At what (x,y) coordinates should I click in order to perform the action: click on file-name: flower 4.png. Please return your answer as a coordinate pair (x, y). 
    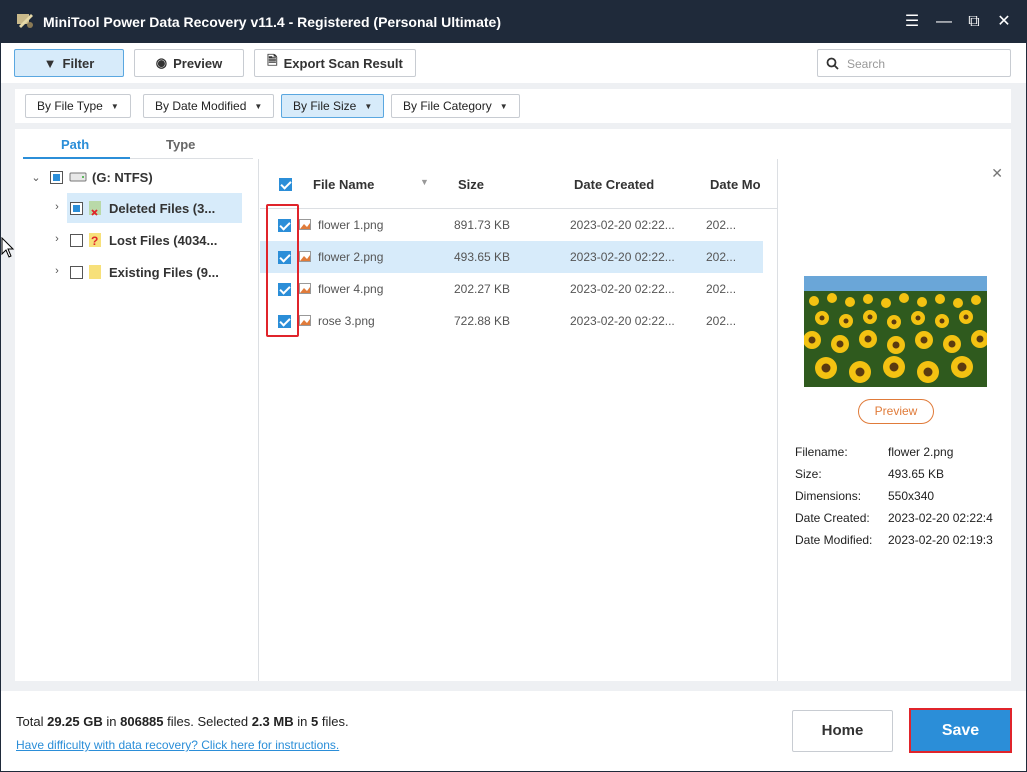
    Looking at the image, I should click on (351, 289).